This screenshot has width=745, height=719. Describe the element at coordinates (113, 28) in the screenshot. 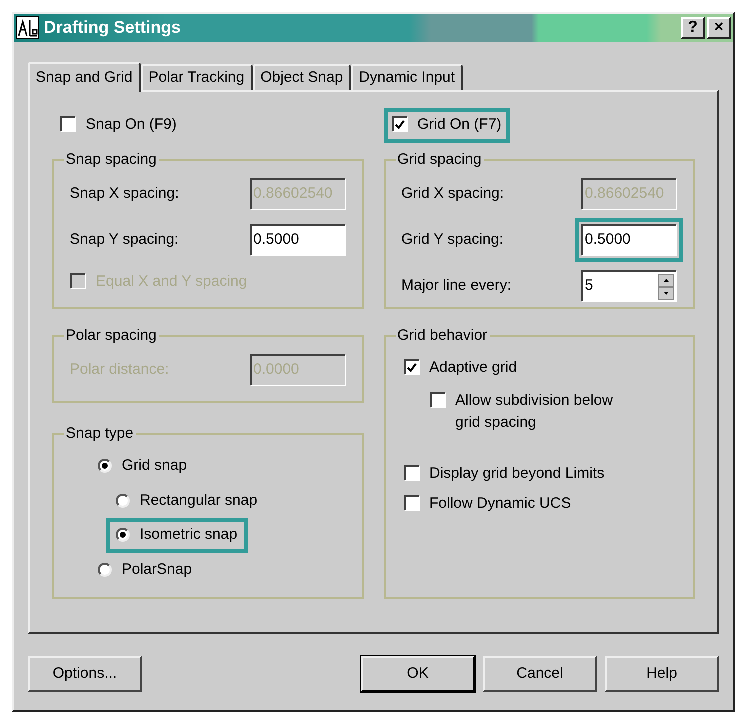

I see `window-title: Drafting Settings` at that location.